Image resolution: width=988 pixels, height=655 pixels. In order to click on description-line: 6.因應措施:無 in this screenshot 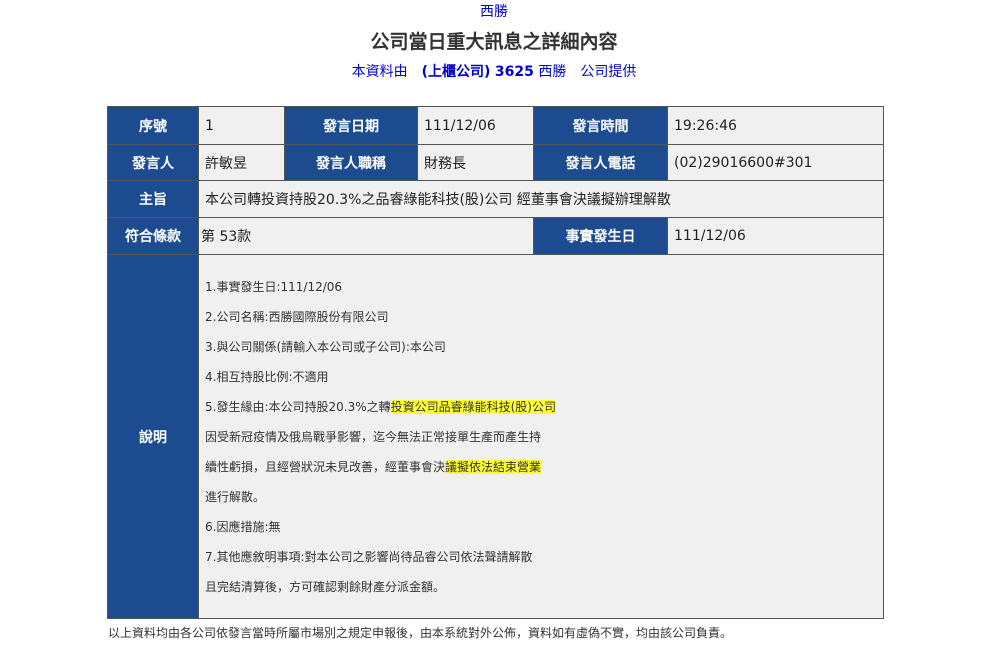, I will do `click(243, 526)`.